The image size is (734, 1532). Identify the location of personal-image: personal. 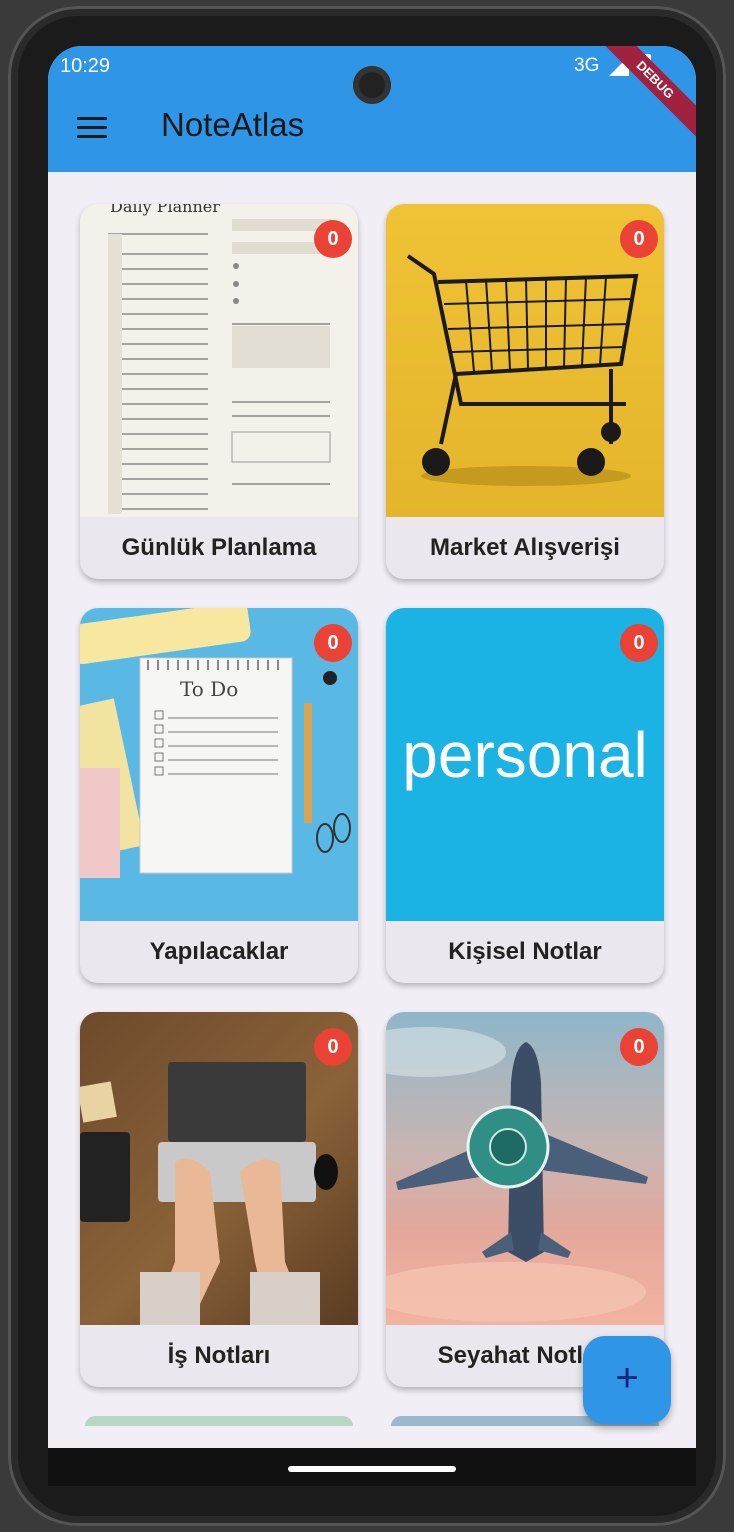
(525, 764).